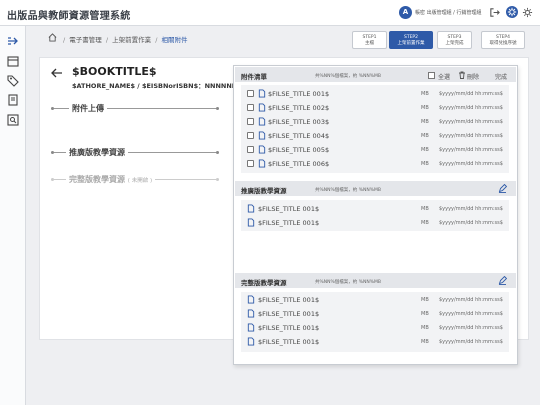 The height and width of the screenshot is (405, 540). I want to click on step-3: STEP3 上架完成, so click(454, 40).